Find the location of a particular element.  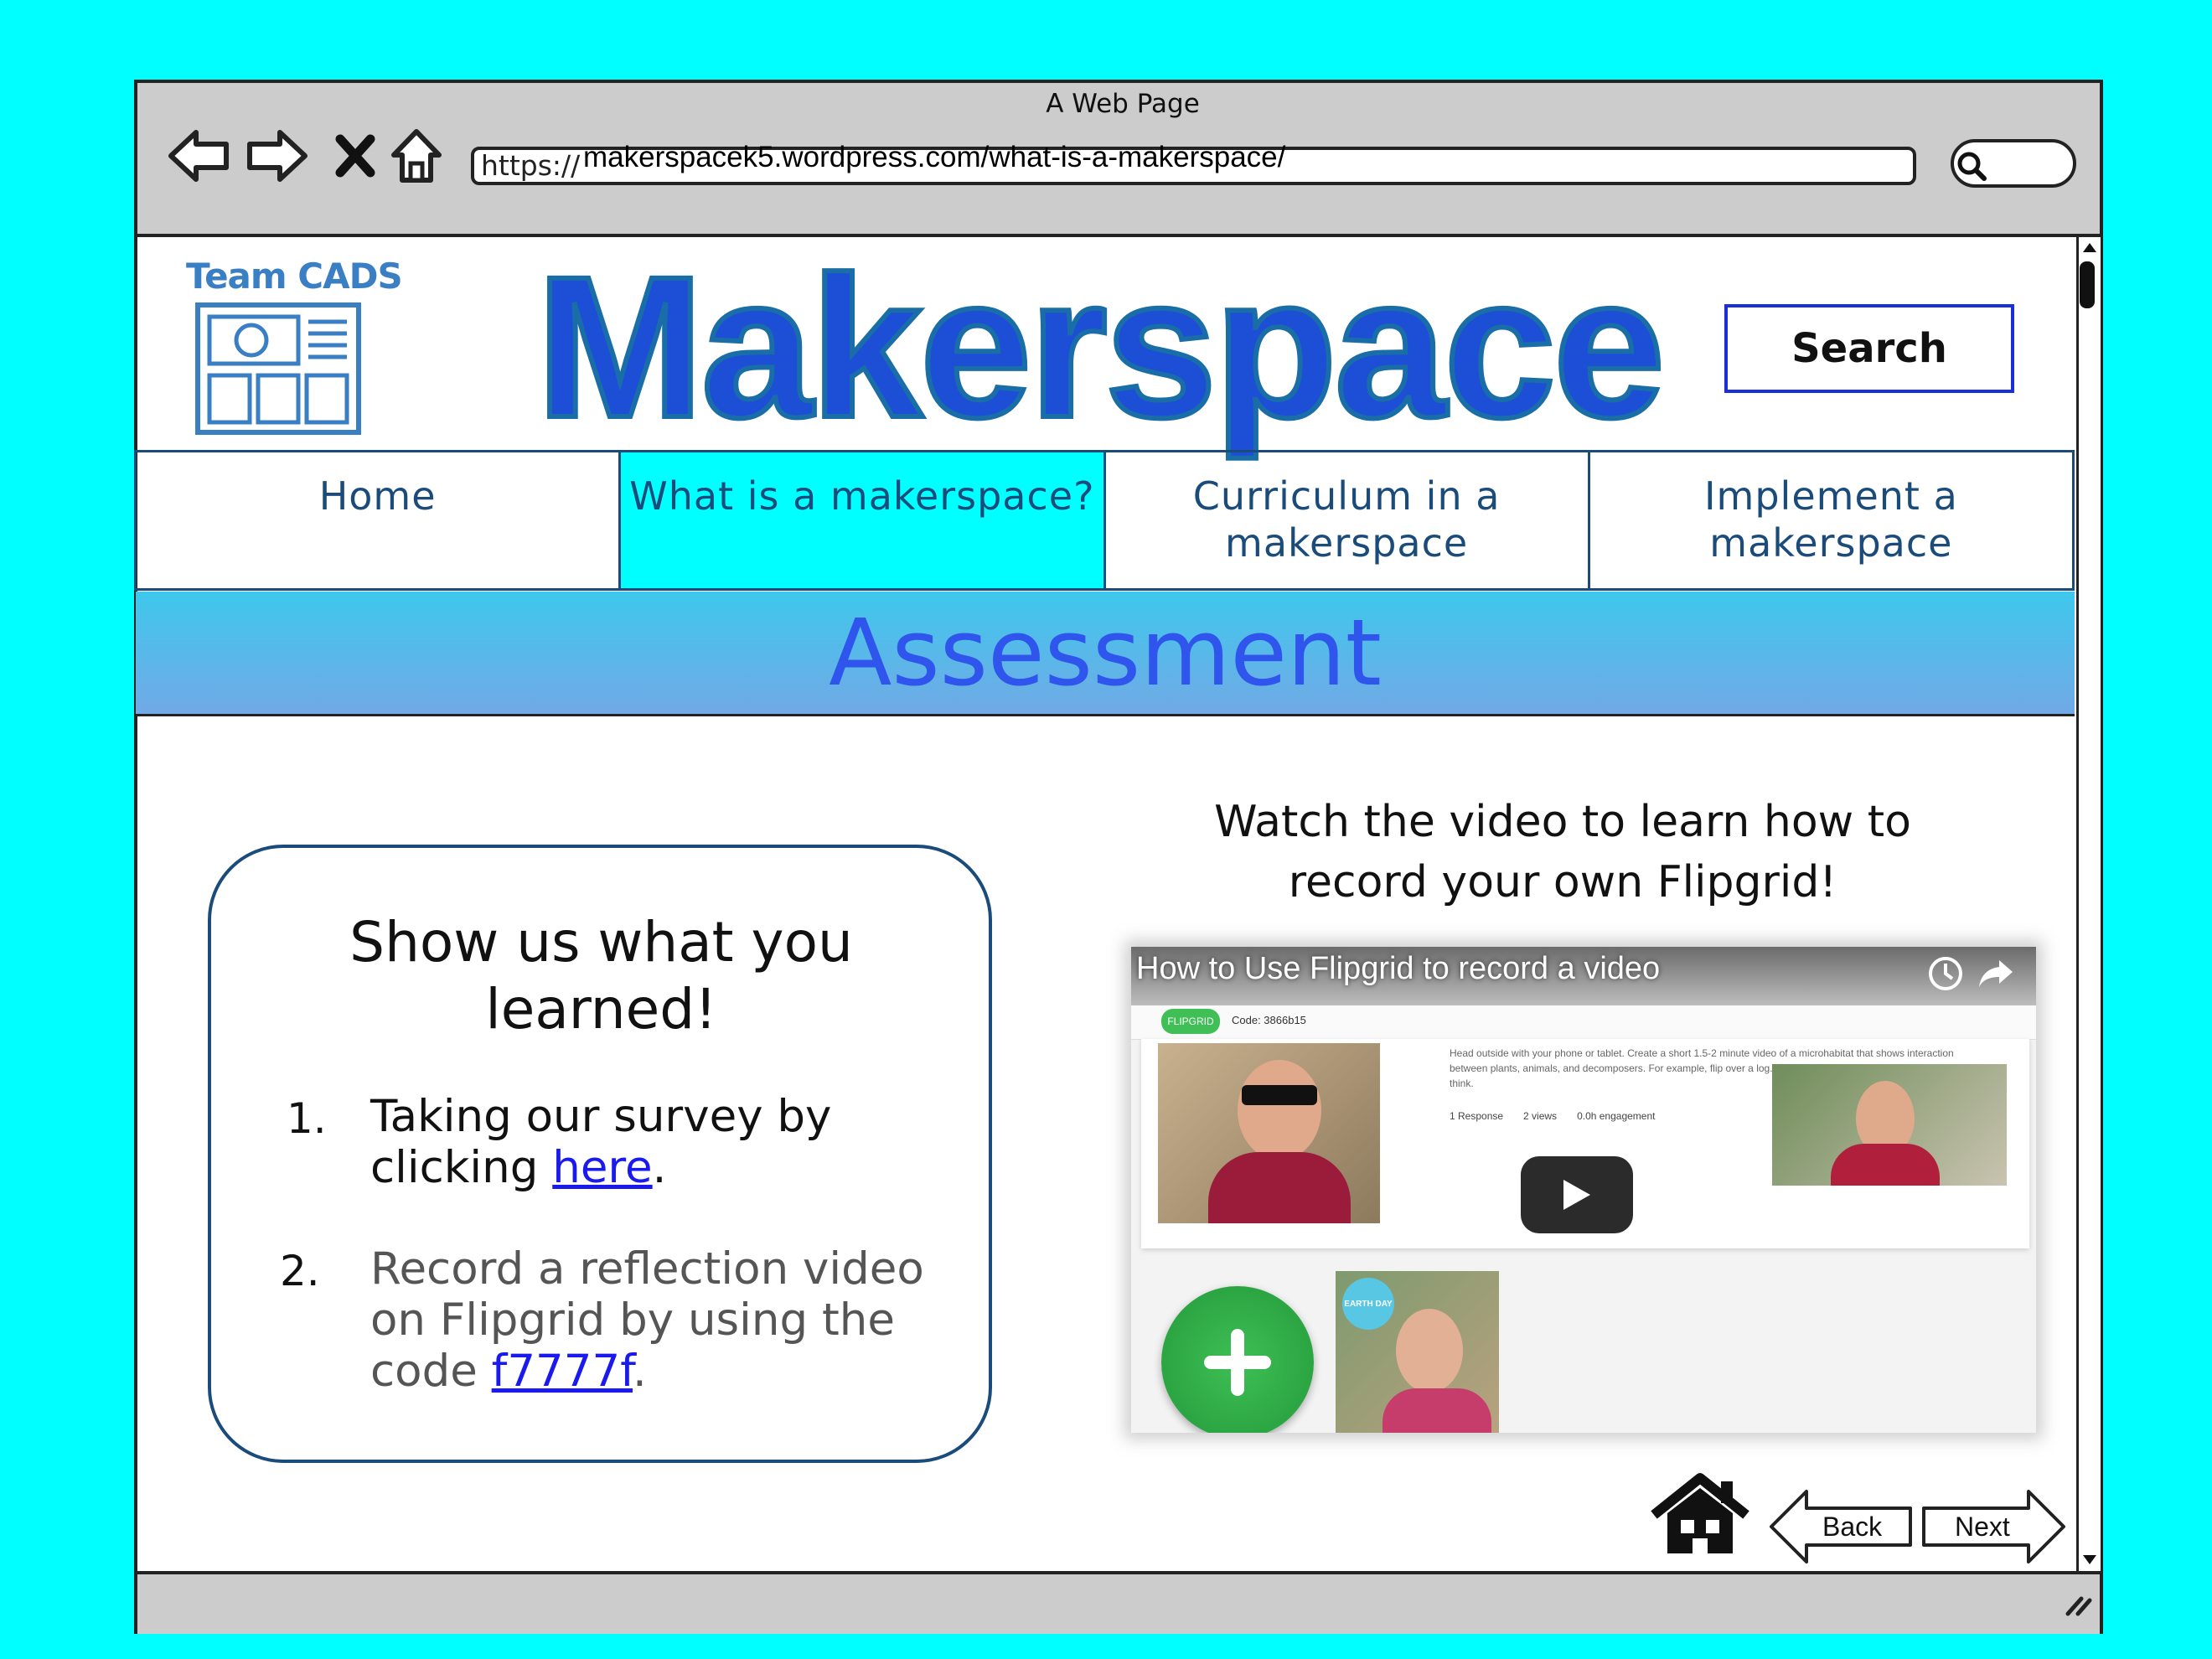

card-heading: Show us what you learned! is located at coordinates (601, 975).